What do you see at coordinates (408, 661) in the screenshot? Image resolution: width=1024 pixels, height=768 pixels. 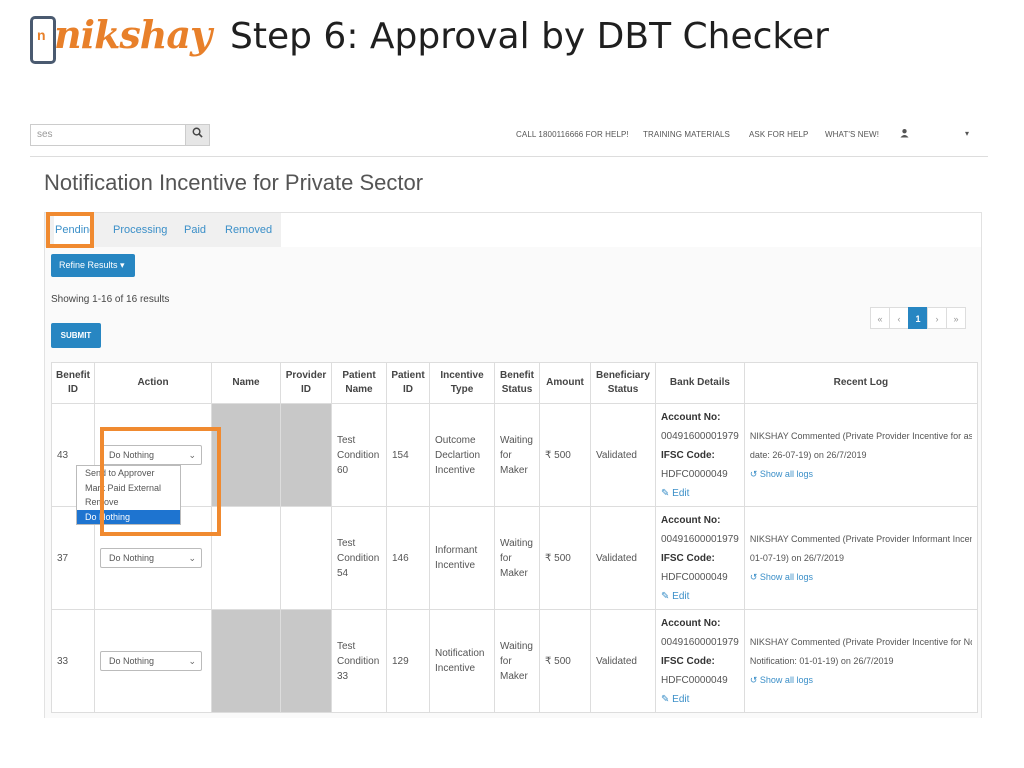 I see `patient-id-cell: 129` at bounding box center [408, 661].